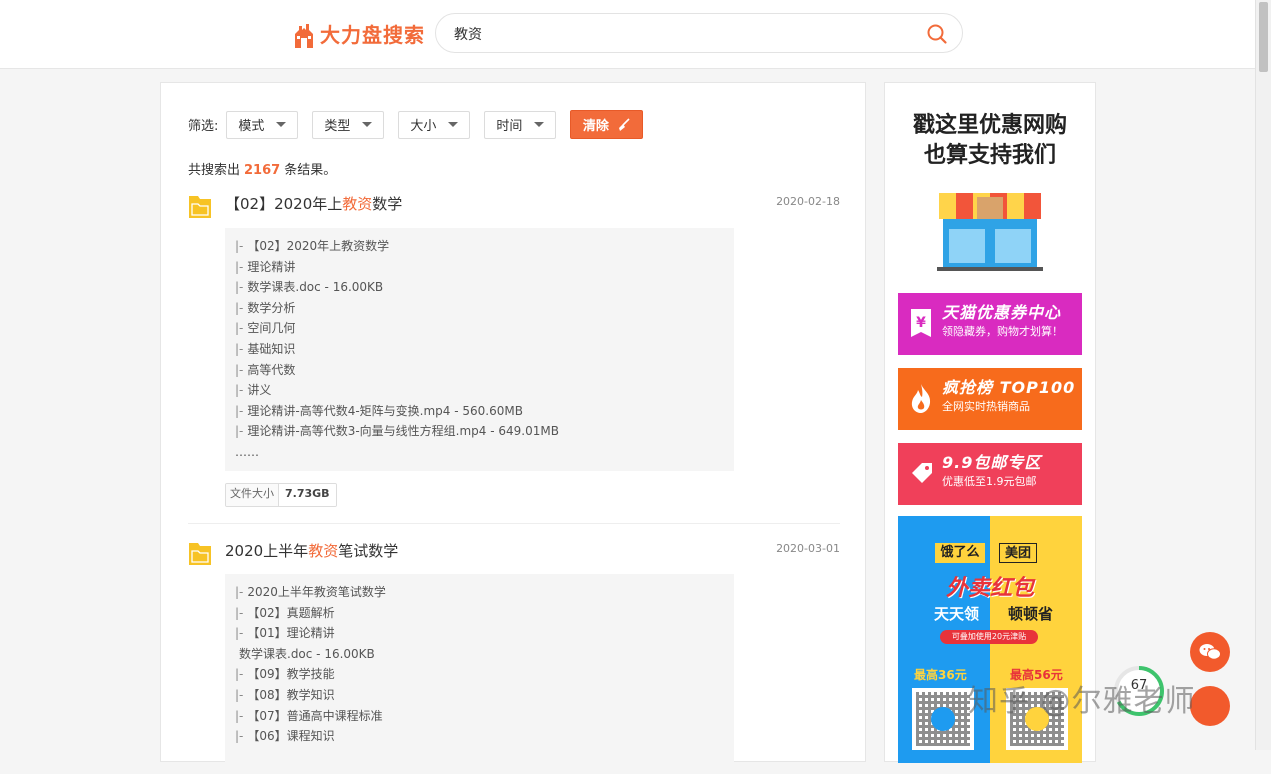  I want to click on file-line: |- 【09】教学技能, so click(484, 674).